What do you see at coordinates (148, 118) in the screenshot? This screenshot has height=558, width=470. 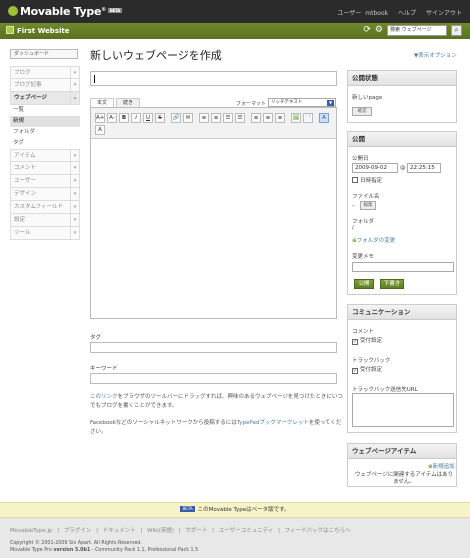 I see `underline-icon: U` at bounding box center [148, 118].